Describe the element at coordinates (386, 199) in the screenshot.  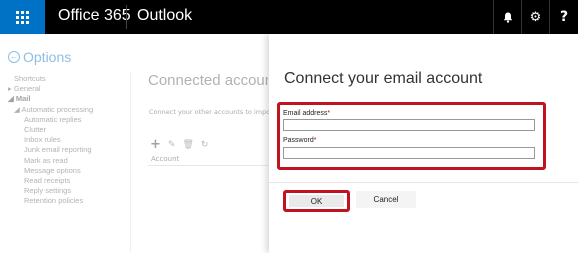
I see `cancel-button: Cancel` at that location.